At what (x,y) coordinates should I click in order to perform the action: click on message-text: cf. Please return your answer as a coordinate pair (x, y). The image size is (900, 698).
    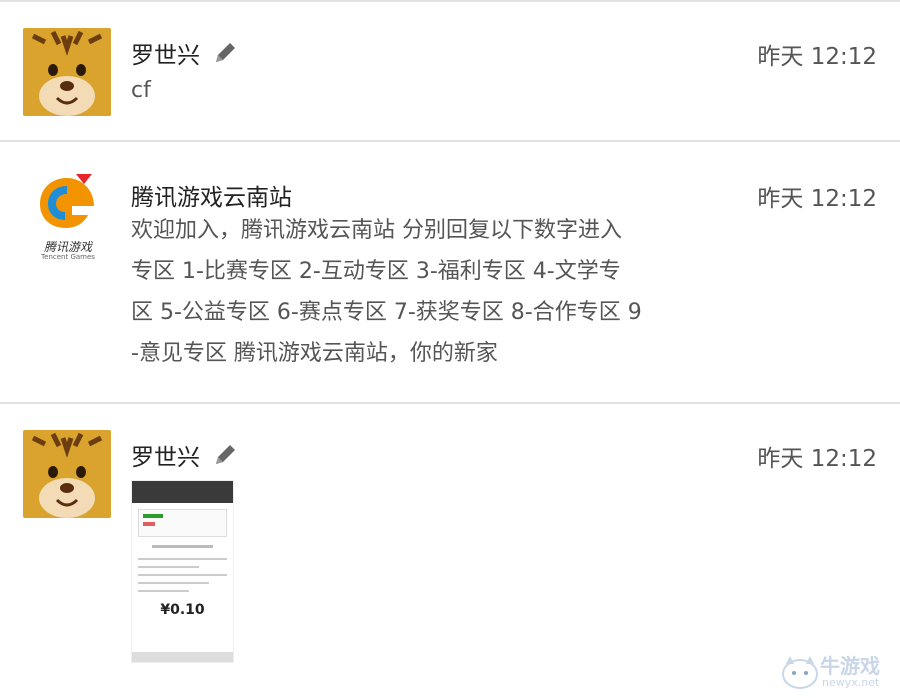
    Looking at the image, I should click on (141, 90).